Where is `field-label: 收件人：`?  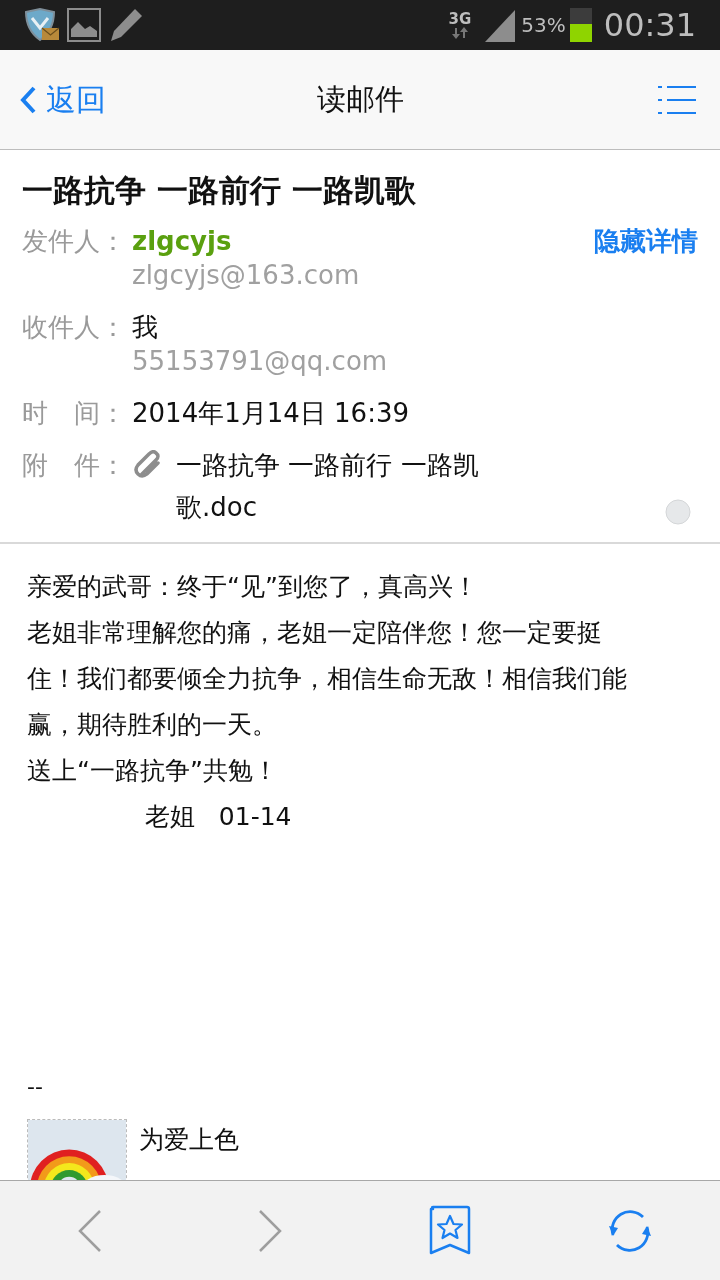 field-label: 收件人： is located at coordinates (74, 327).